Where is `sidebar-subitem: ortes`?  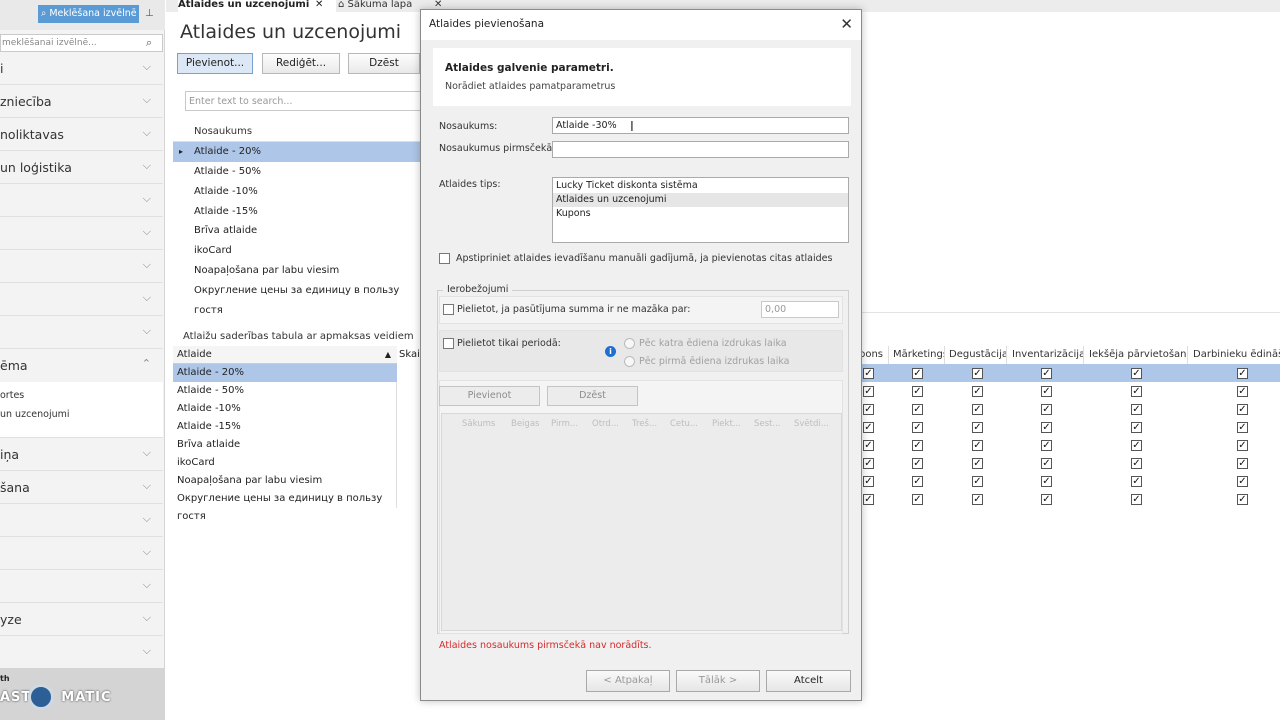
sidebar-subitem: ortes is located at coordinates (12, 395).